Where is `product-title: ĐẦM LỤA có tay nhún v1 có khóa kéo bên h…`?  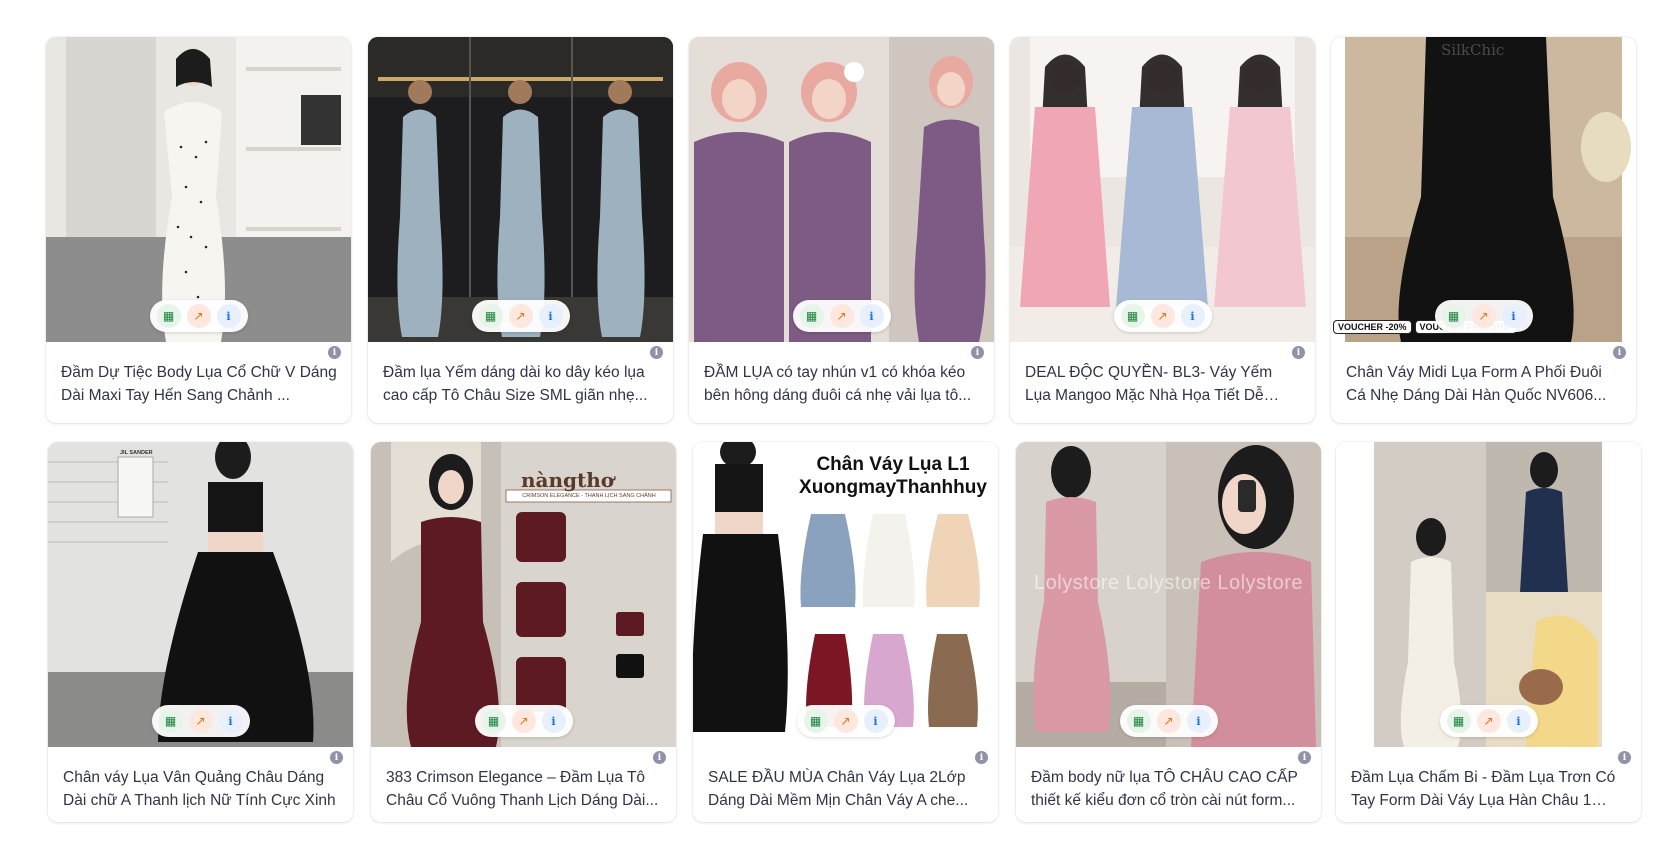 product-title: ĐẦM LỤA có tay nhún v1 có khóa kéo bên h… is located at coordinates (842, 384).